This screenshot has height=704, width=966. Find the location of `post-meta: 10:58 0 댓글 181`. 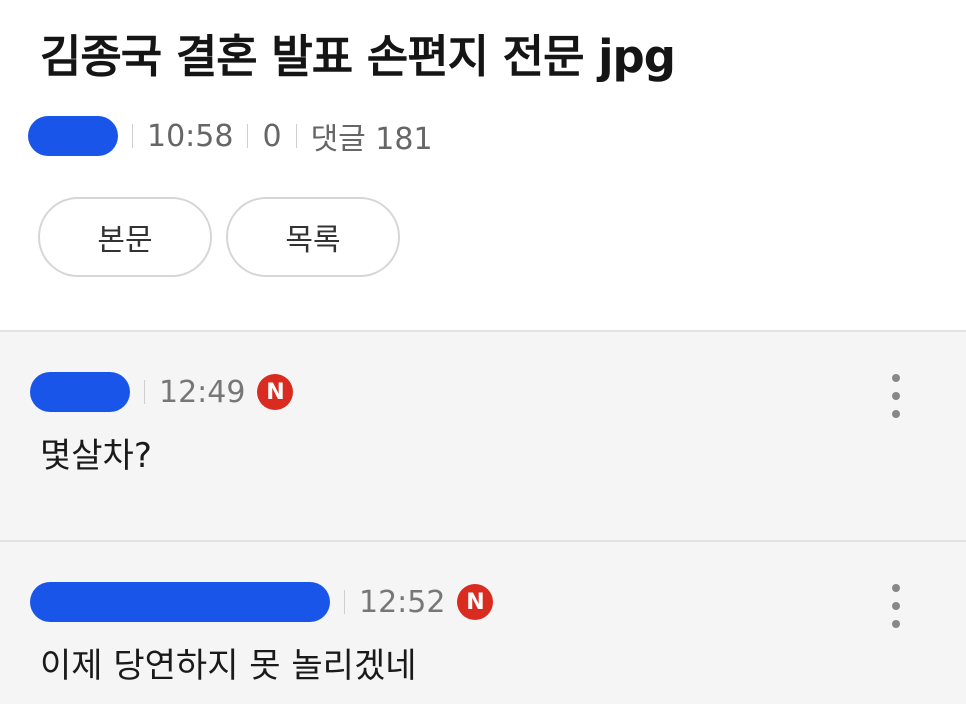

post-meta: 10:58 0 댓글 181 is located at coordinates (230, 136).